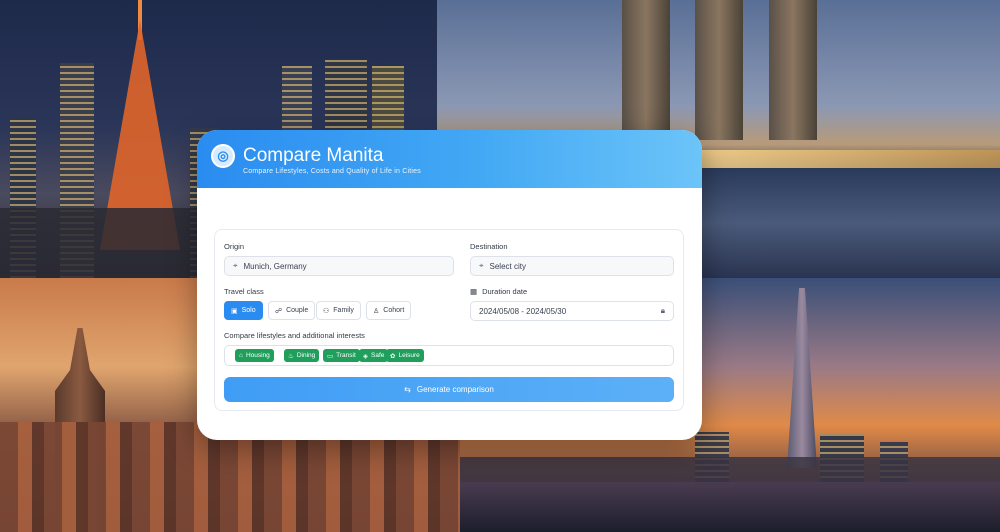  Describe the element at coordinates (393, 356) in the screenshot. I see `leisure-icon: ✿` at that location.